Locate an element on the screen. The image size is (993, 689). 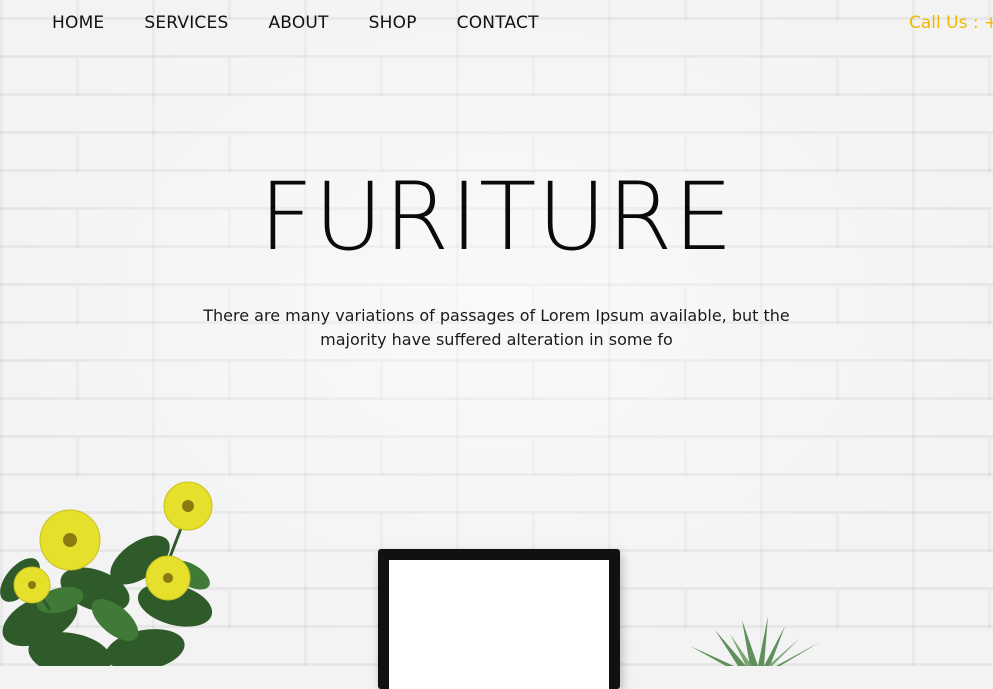
main-navigation: HOME SERVICES ABOUT SHOP CONTACT is located at coordinates (315, 23).